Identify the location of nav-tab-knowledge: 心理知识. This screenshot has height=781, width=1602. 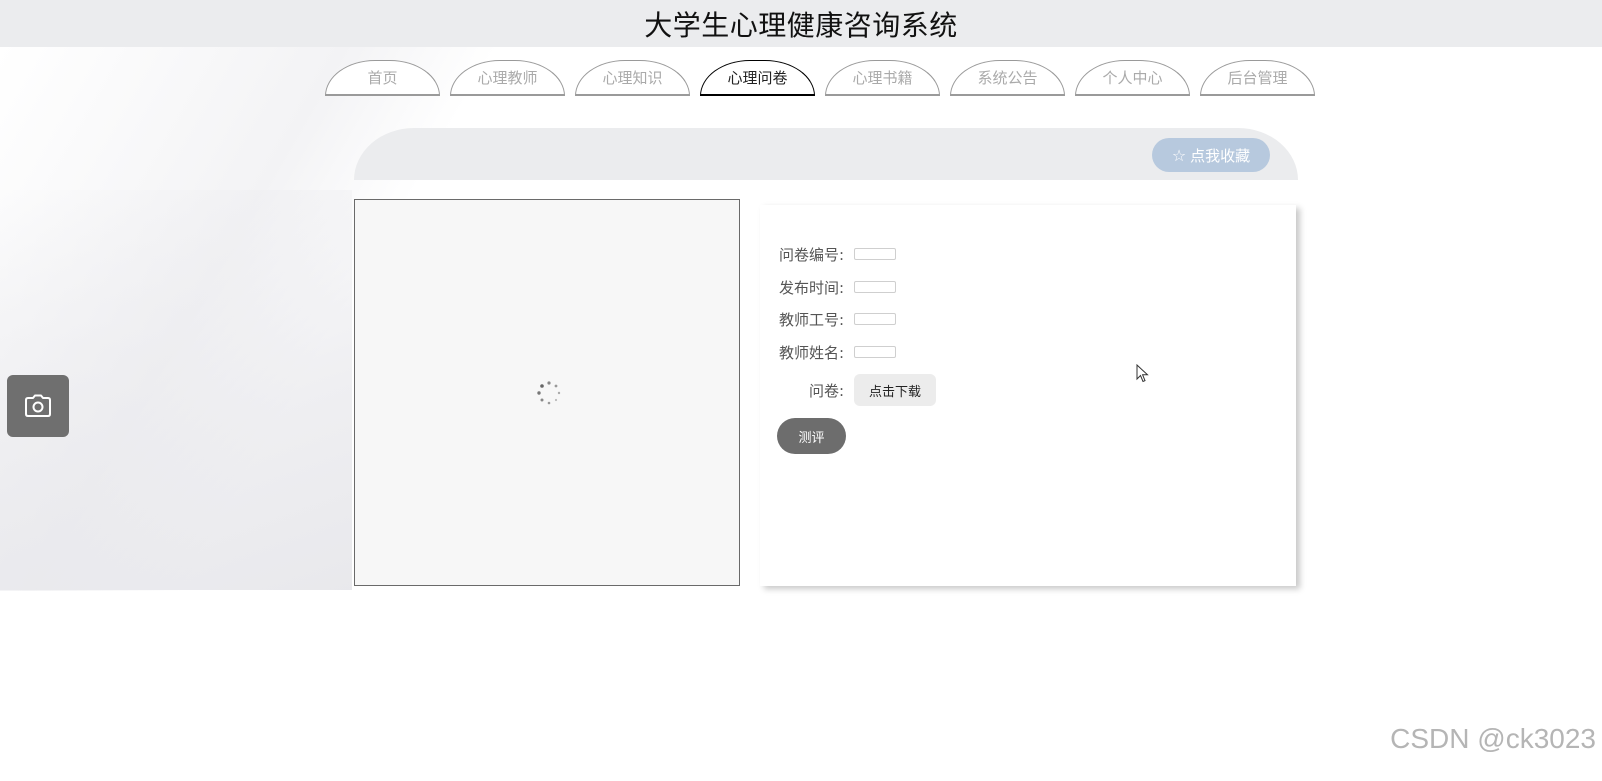
(632, 78).